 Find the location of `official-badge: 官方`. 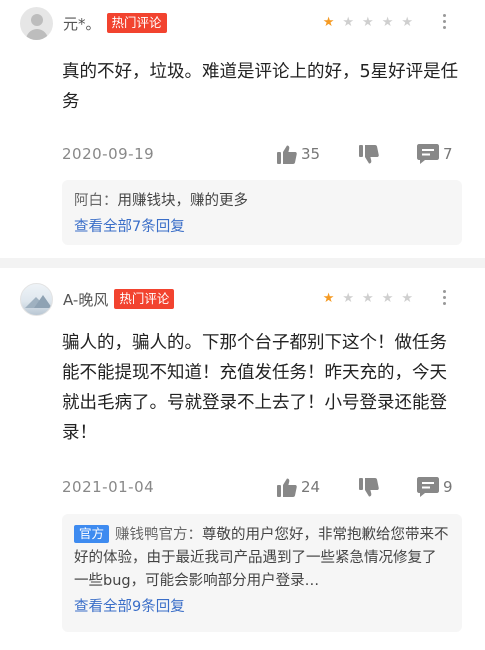

official-badge: 官方 is located at coordinates (92, 534).